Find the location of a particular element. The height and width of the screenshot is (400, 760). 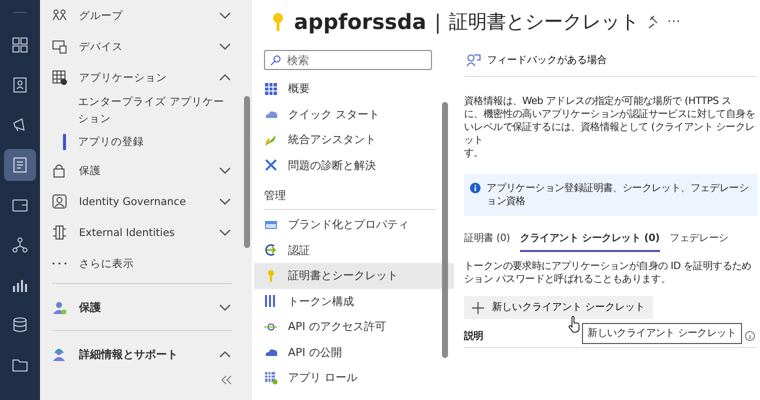

badge-person-icon is located at coordinates (59, 201).